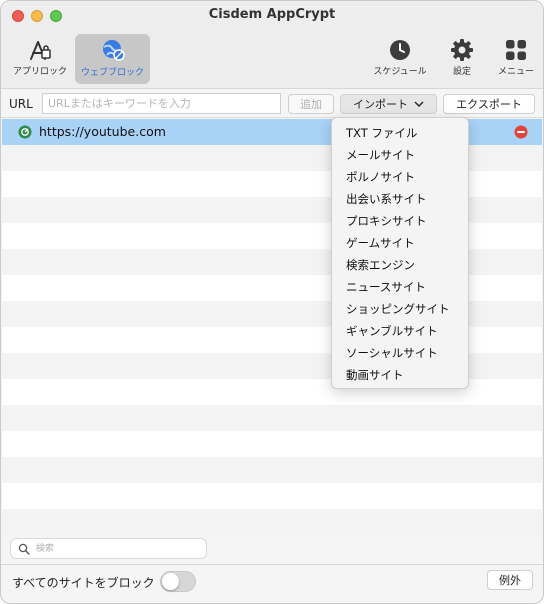  I want to click on gear-icon, so click(462, 50).